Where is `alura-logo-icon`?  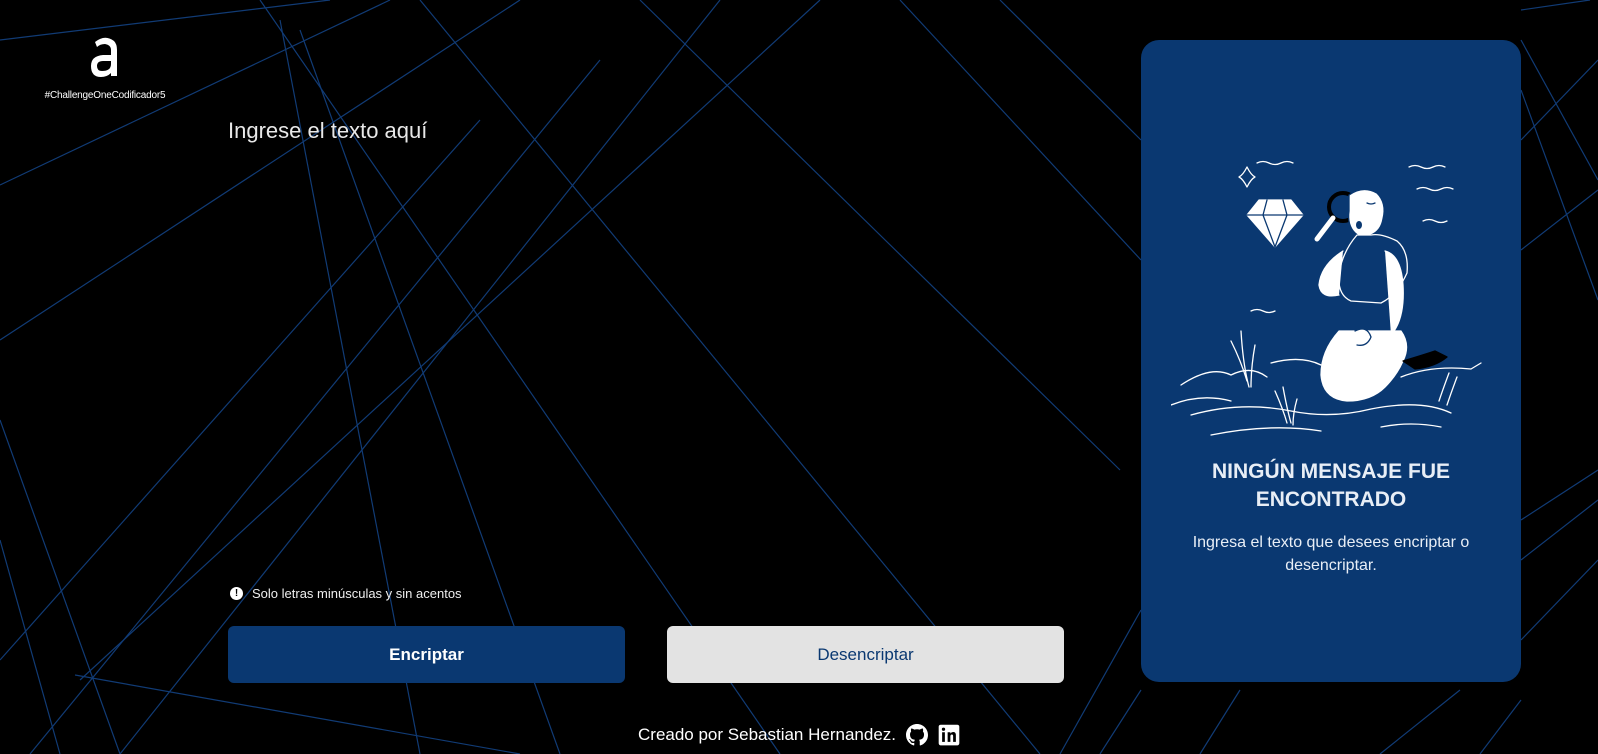 alura-logo-icon is located at coordinates (104, 57).